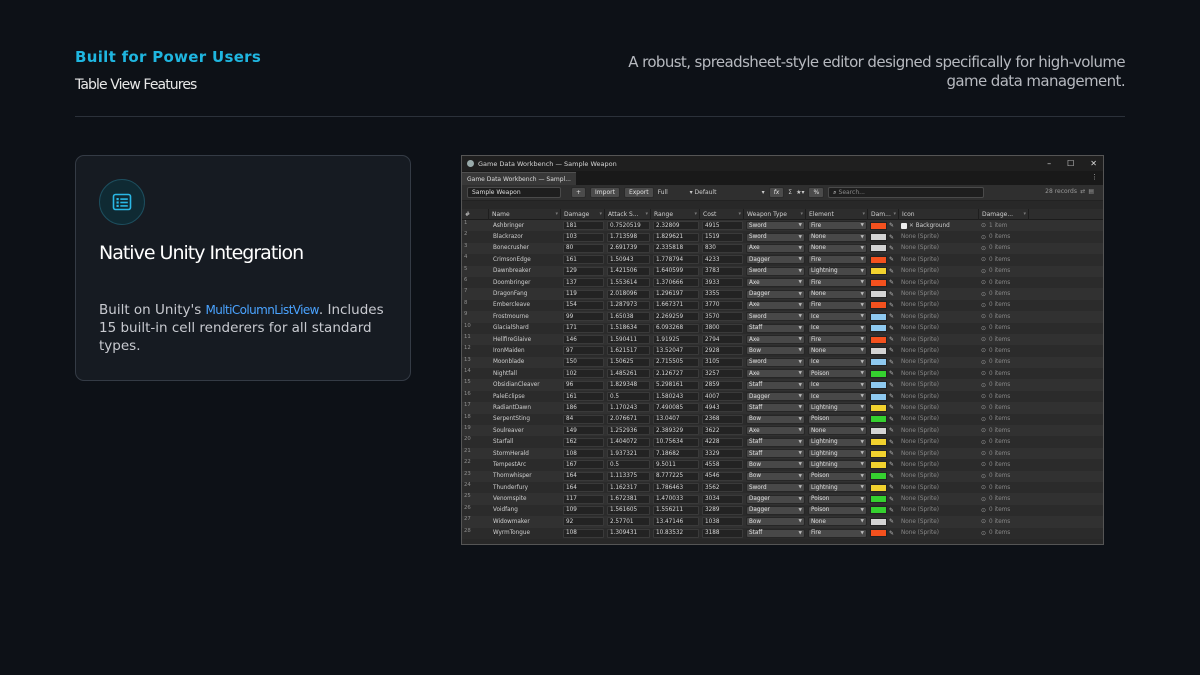  I want to click on damage-field: 102, so click(583, 374).